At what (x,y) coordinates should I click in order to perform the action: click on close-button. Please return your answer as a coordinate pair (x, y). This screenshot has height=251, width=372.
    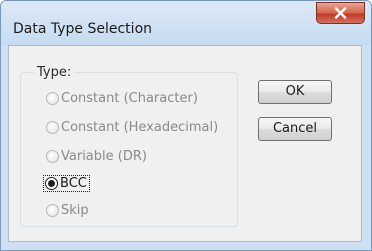
    Looking at the image, I should click on (340, 13).